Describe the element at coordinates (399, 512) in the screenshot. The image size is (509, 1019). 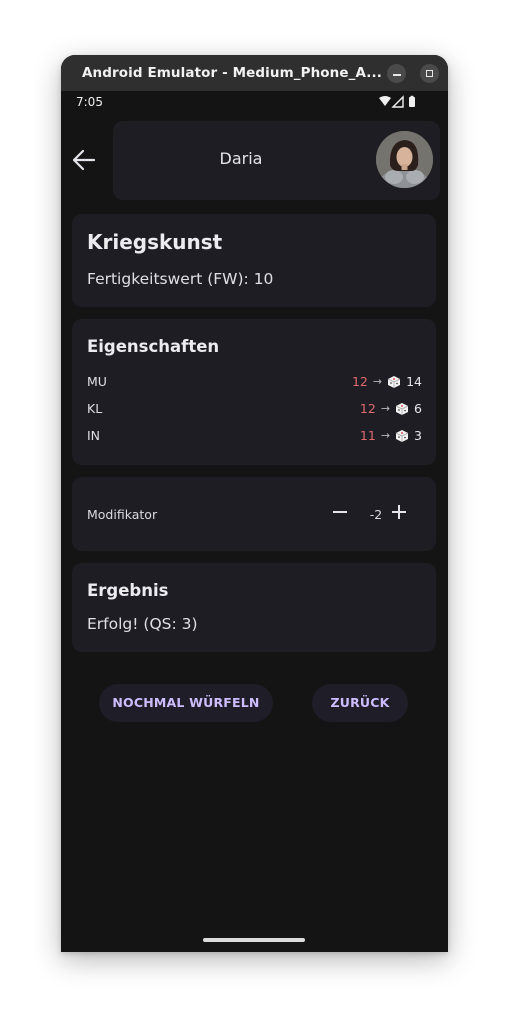
I see `increase-modifier-button` at that location.